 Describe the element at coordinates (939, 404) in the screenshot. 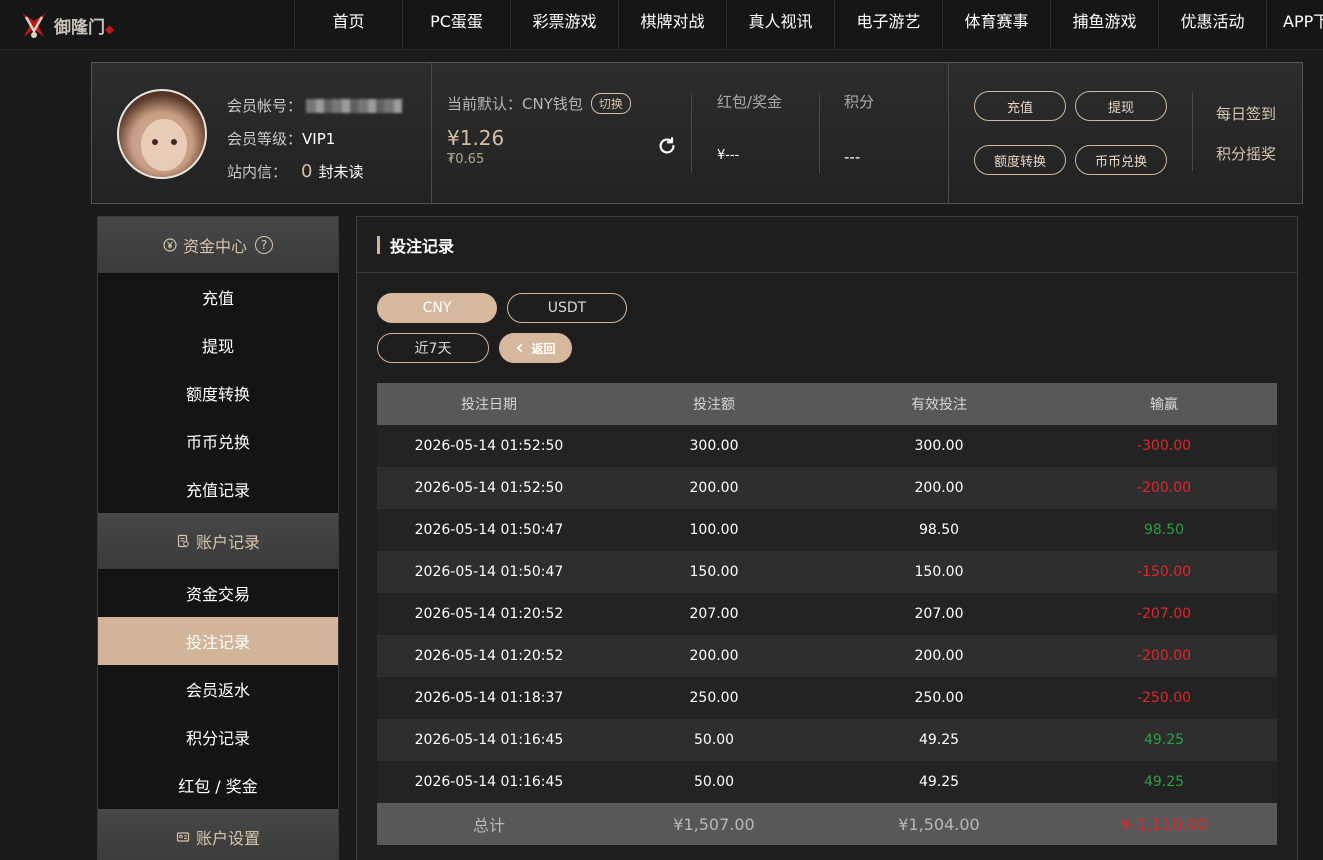

I see `col-valid-bet: 有效投注` at that location.